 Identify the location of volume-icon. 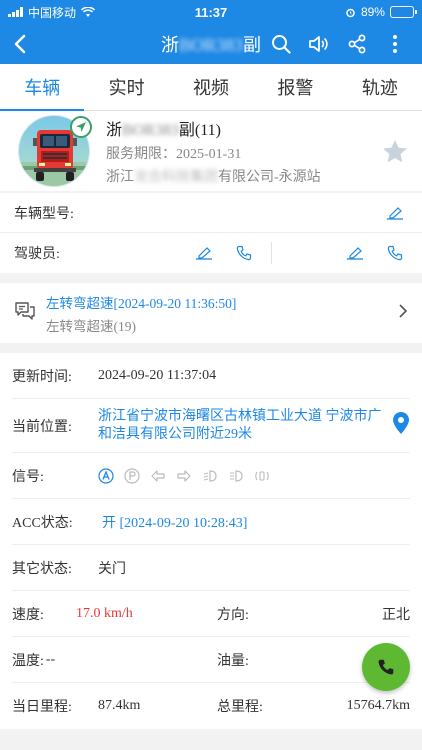
(319, 44).